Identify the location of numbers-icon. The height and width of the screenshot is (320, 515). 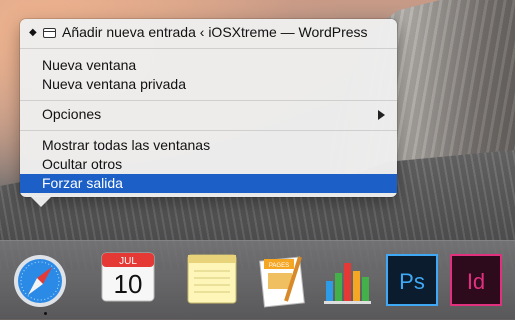
(347, 283).